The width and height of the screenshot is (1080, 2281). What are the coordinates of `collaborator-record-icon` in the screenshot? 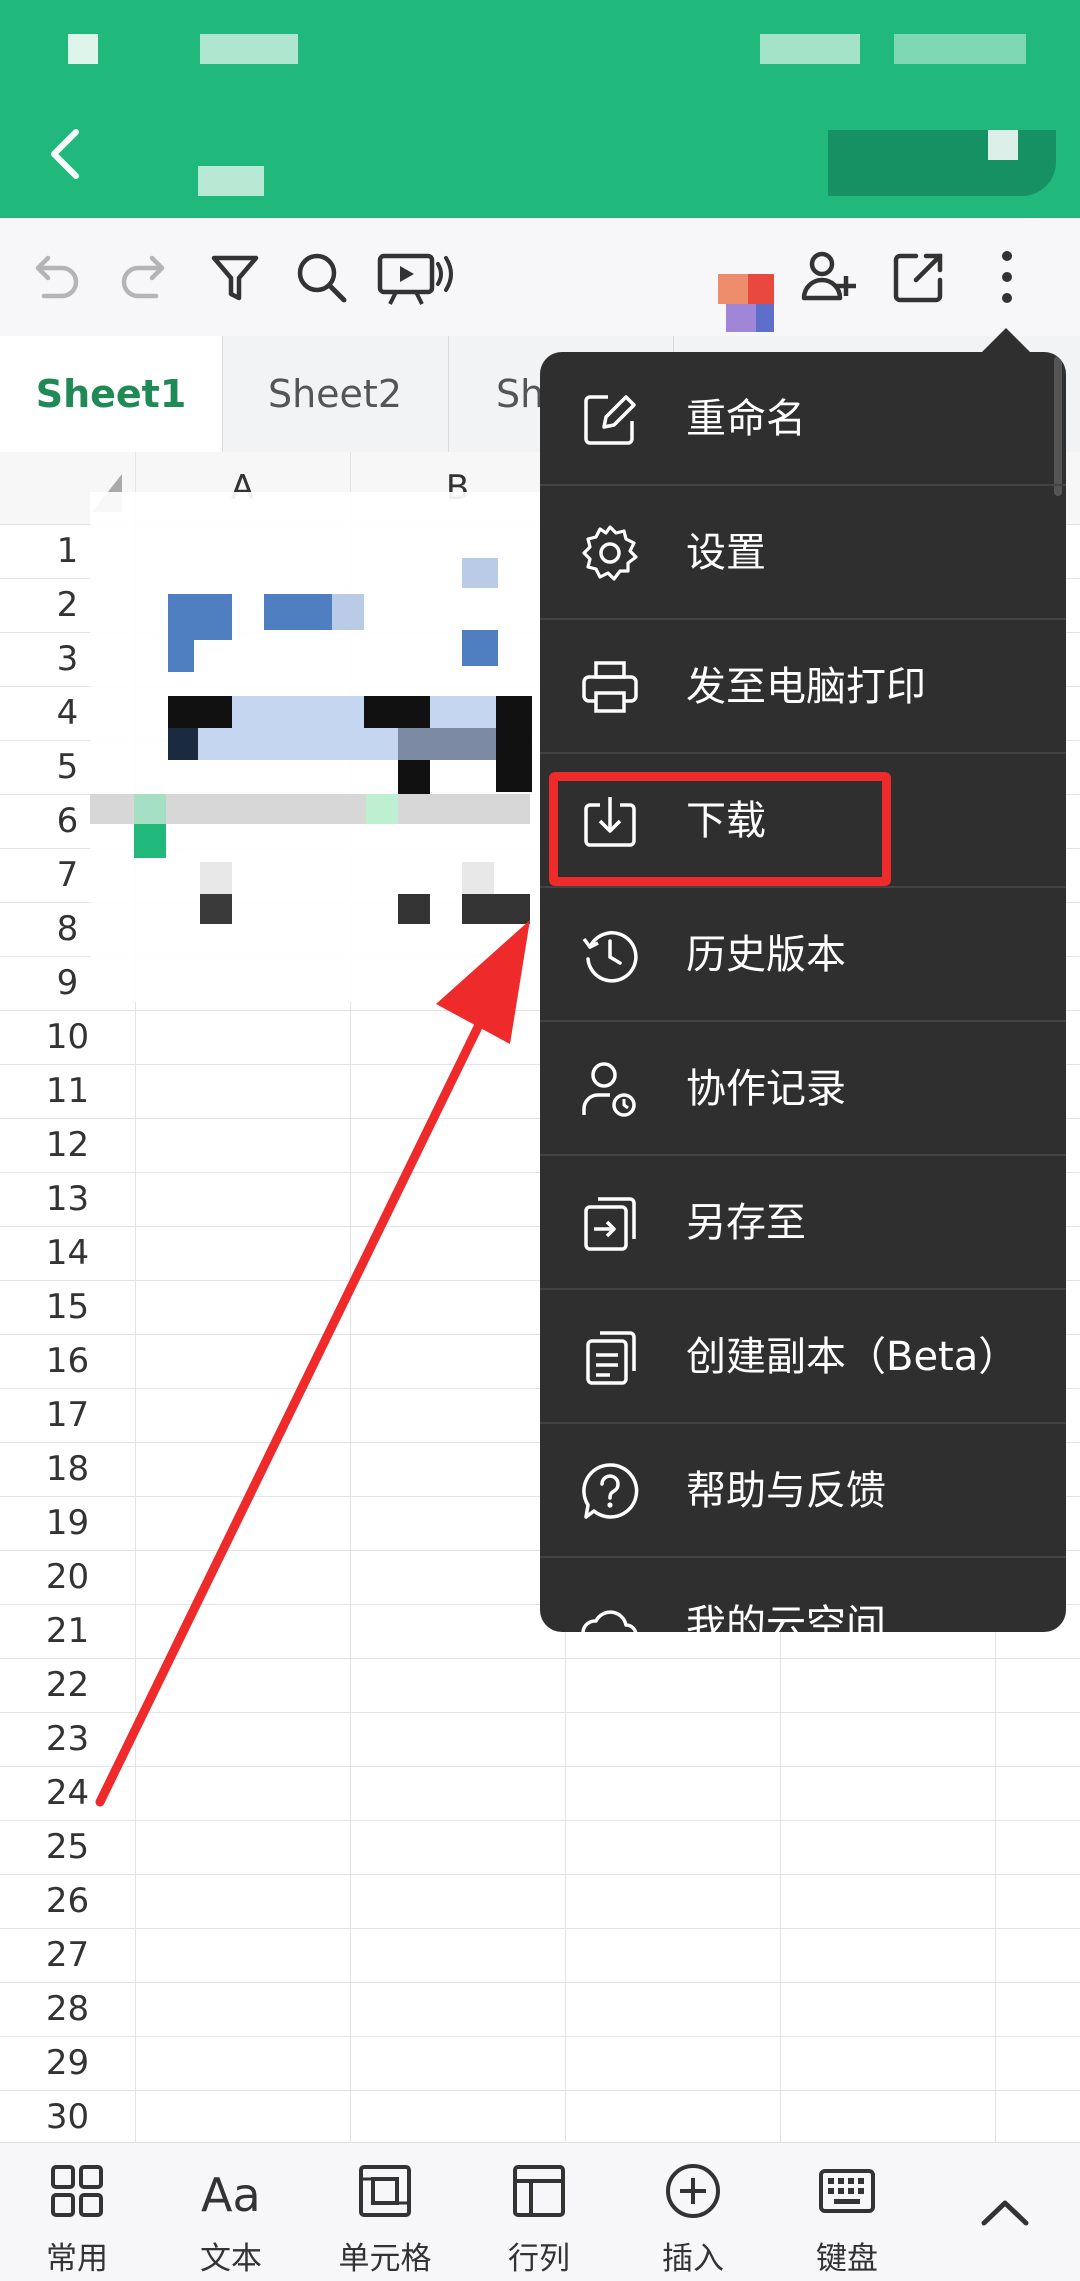 It's located at (609, 1089).